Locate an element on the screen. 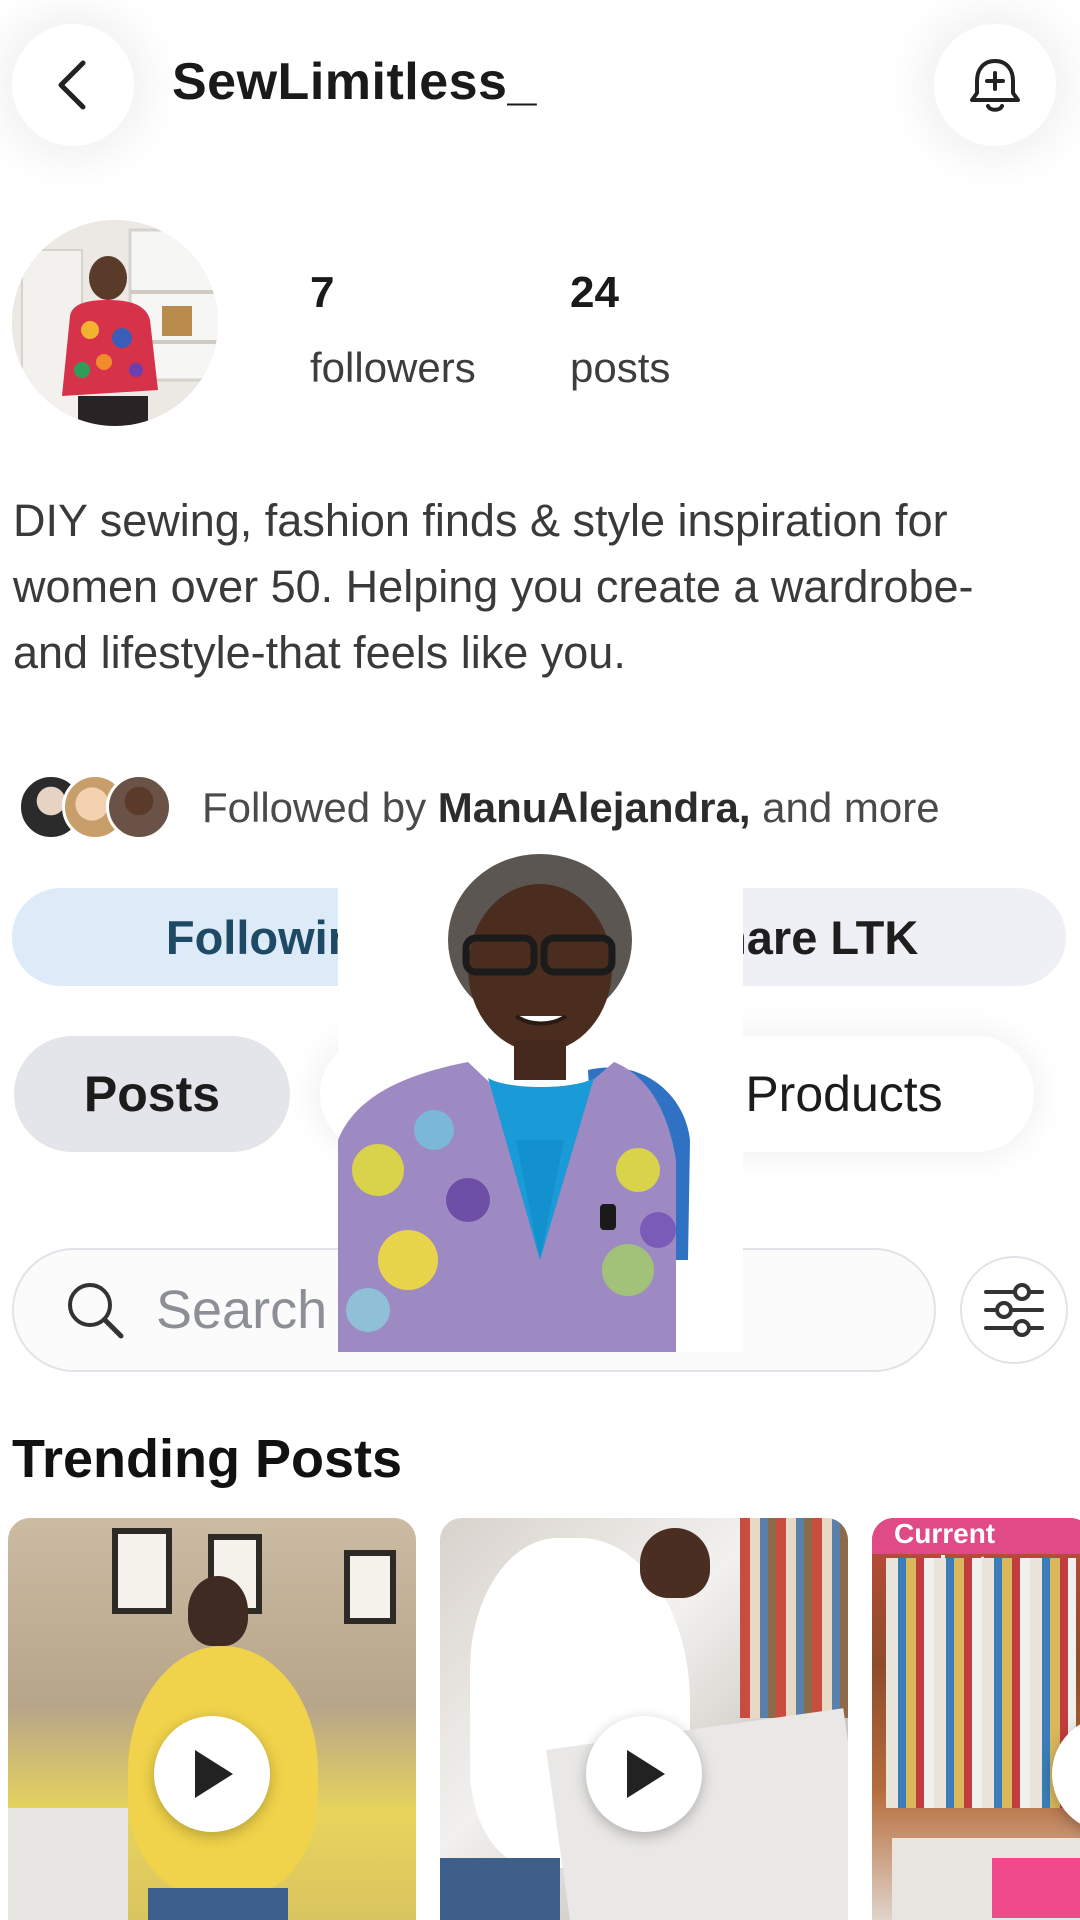 Image resolution: width=1080 pixels, height=1920 pixels. followers-label: followers is located at coordinates (393, 367).